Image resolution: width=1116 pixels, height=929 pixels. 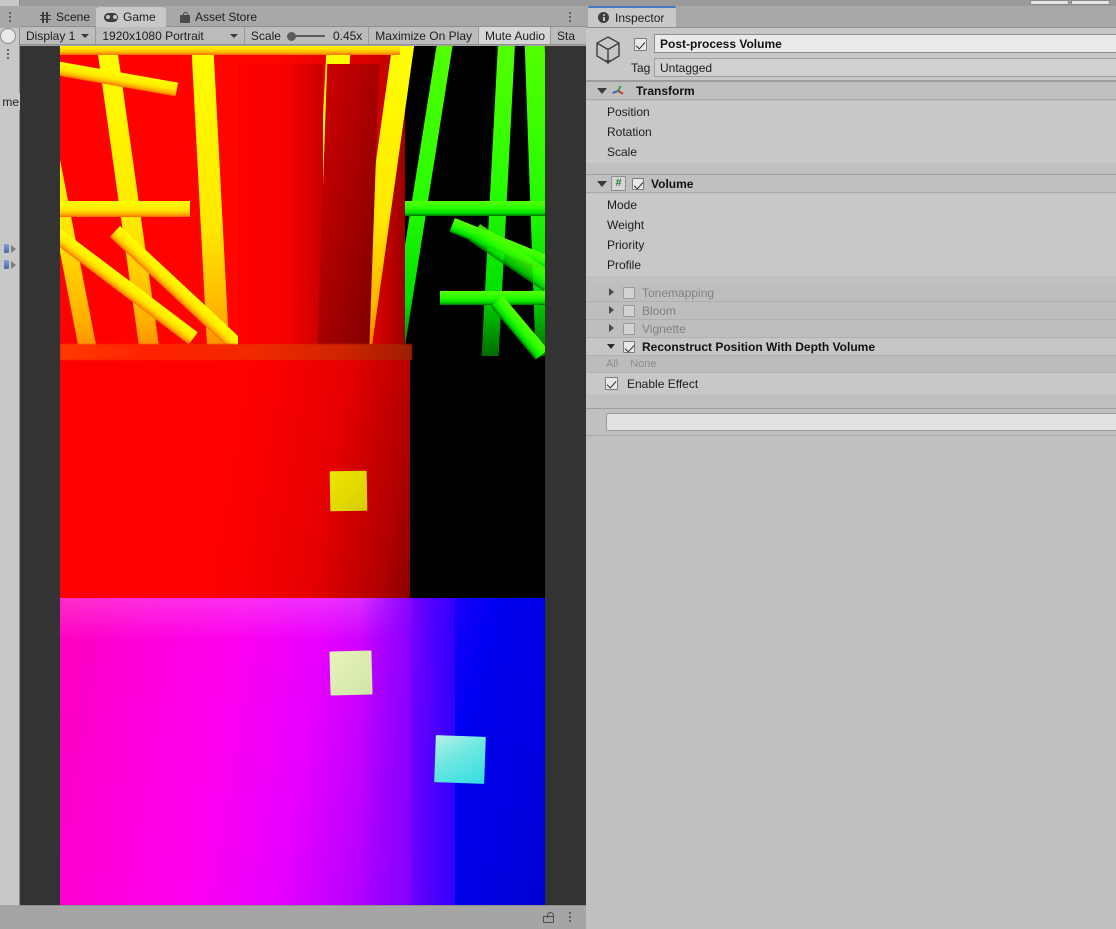 What do you see at coordinates (851, 265) in the screenshot?
I see `property-row-profile: Profile` at bounding box center [851, 265].